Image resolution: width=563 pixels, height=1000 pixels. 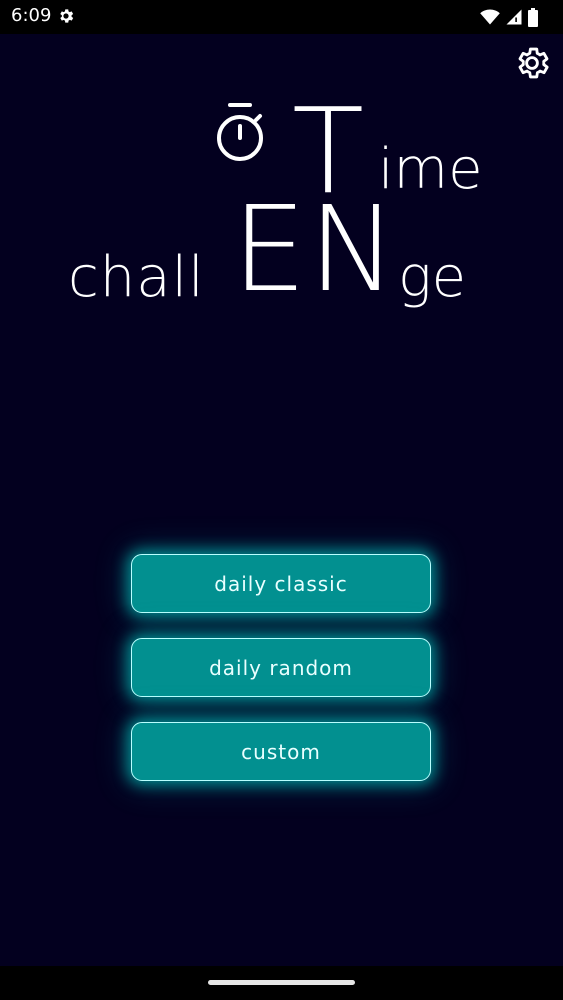 I want to click on navigation-bar, so click(x=281, y=983).